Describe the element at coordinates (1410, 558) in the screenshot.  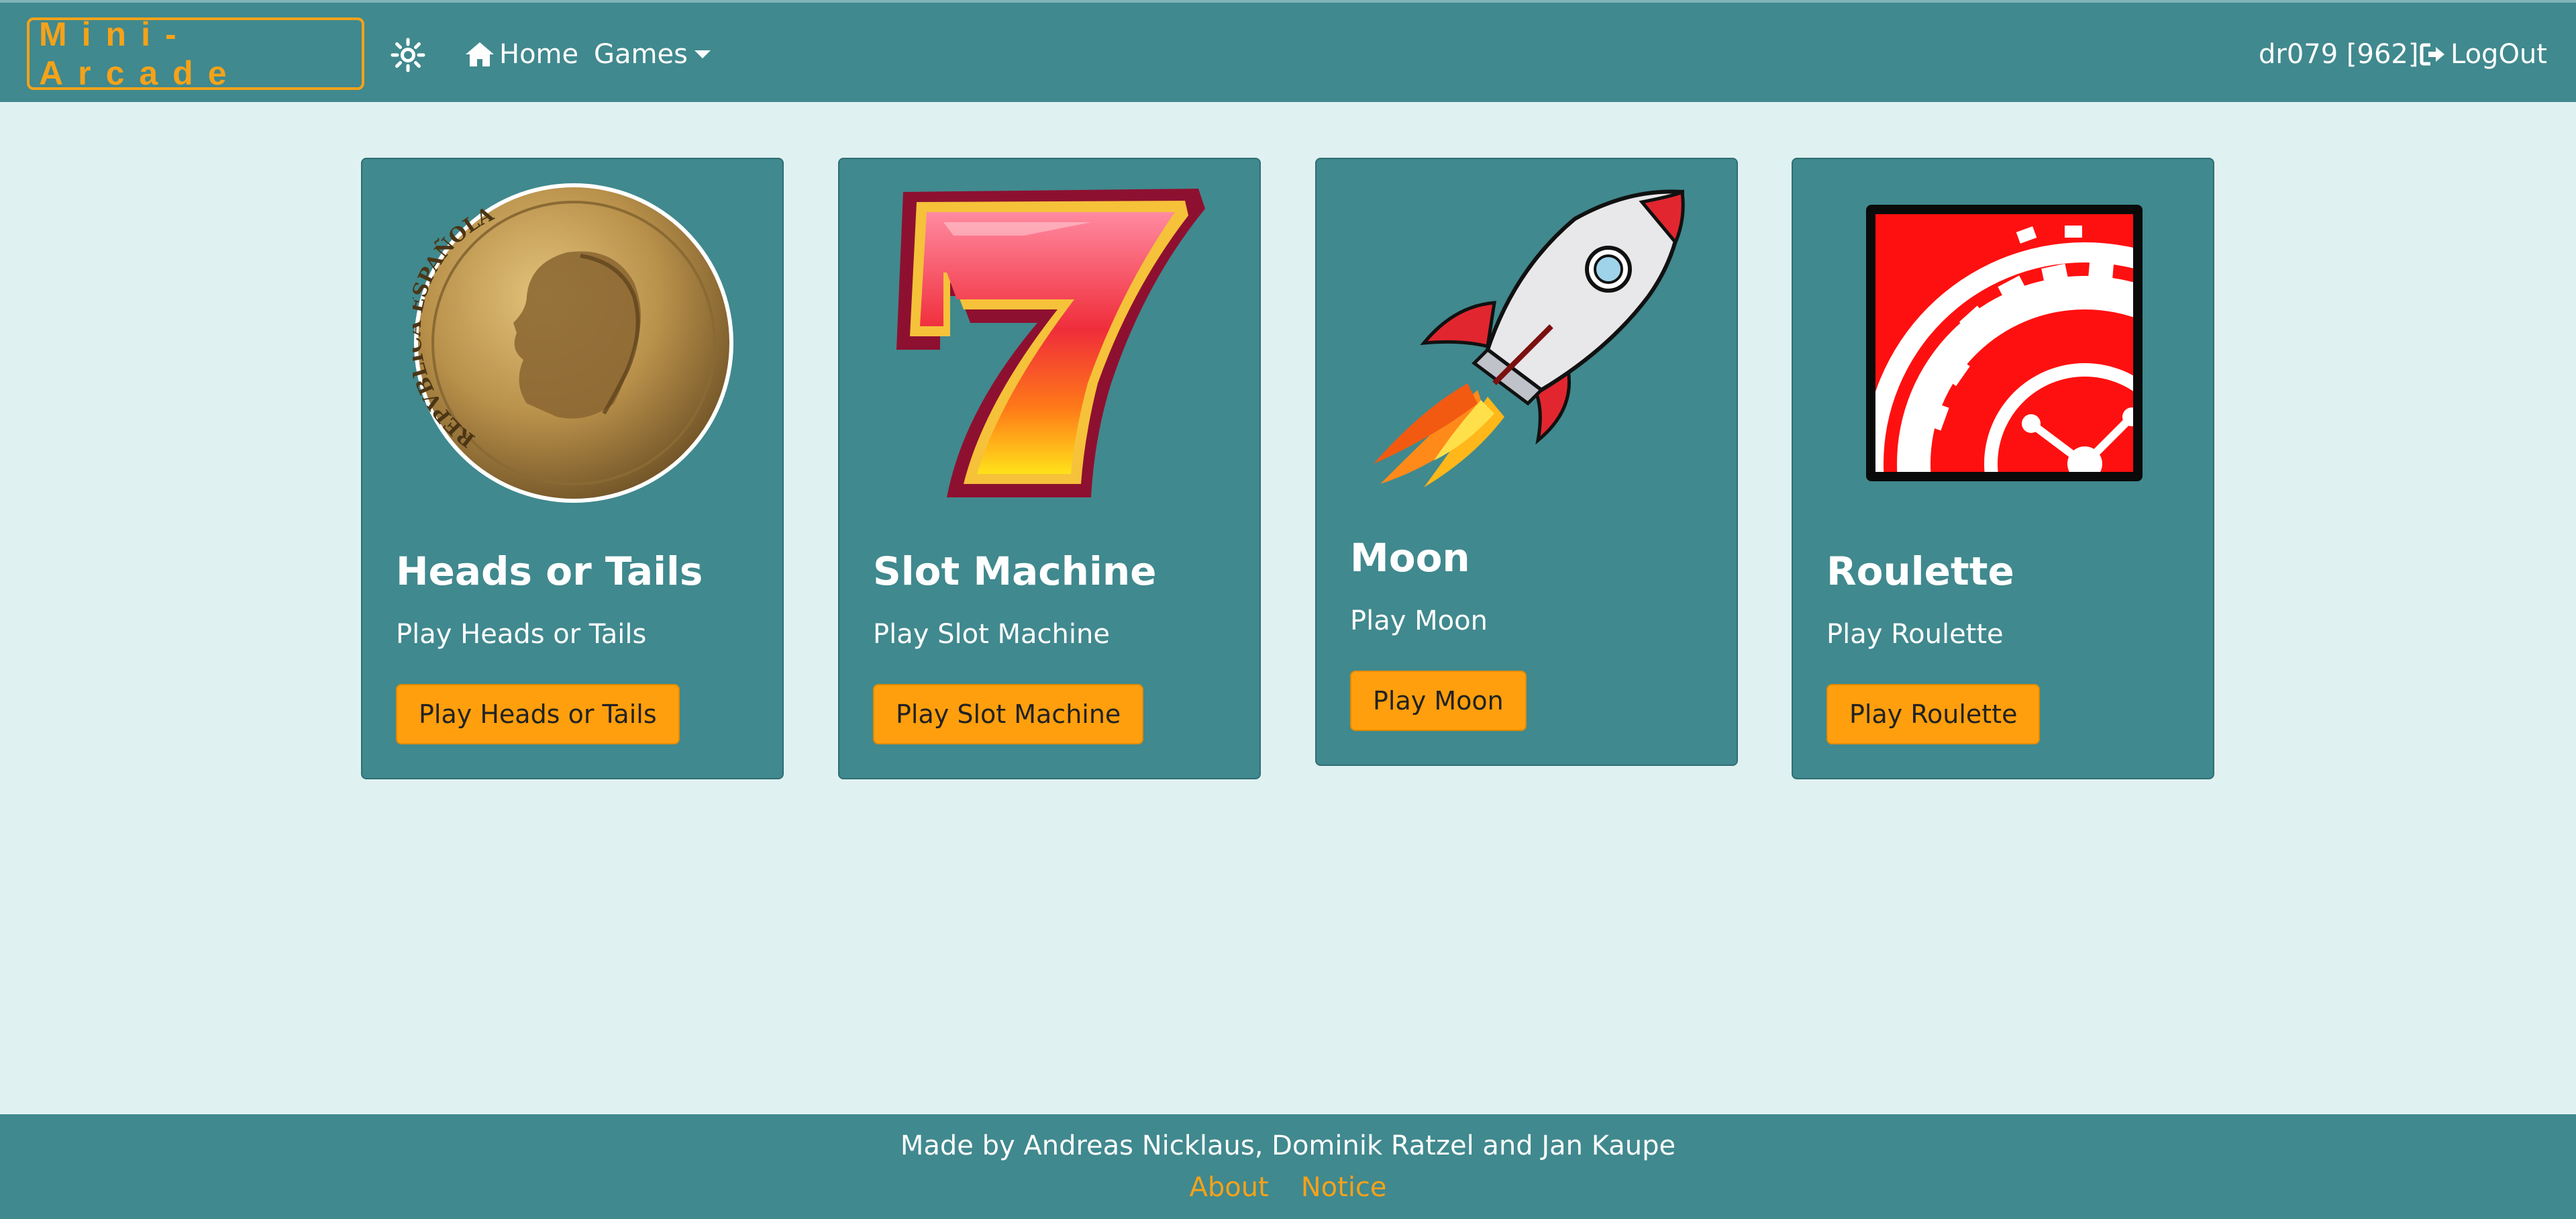
I see `card-title: Moon` at that location.